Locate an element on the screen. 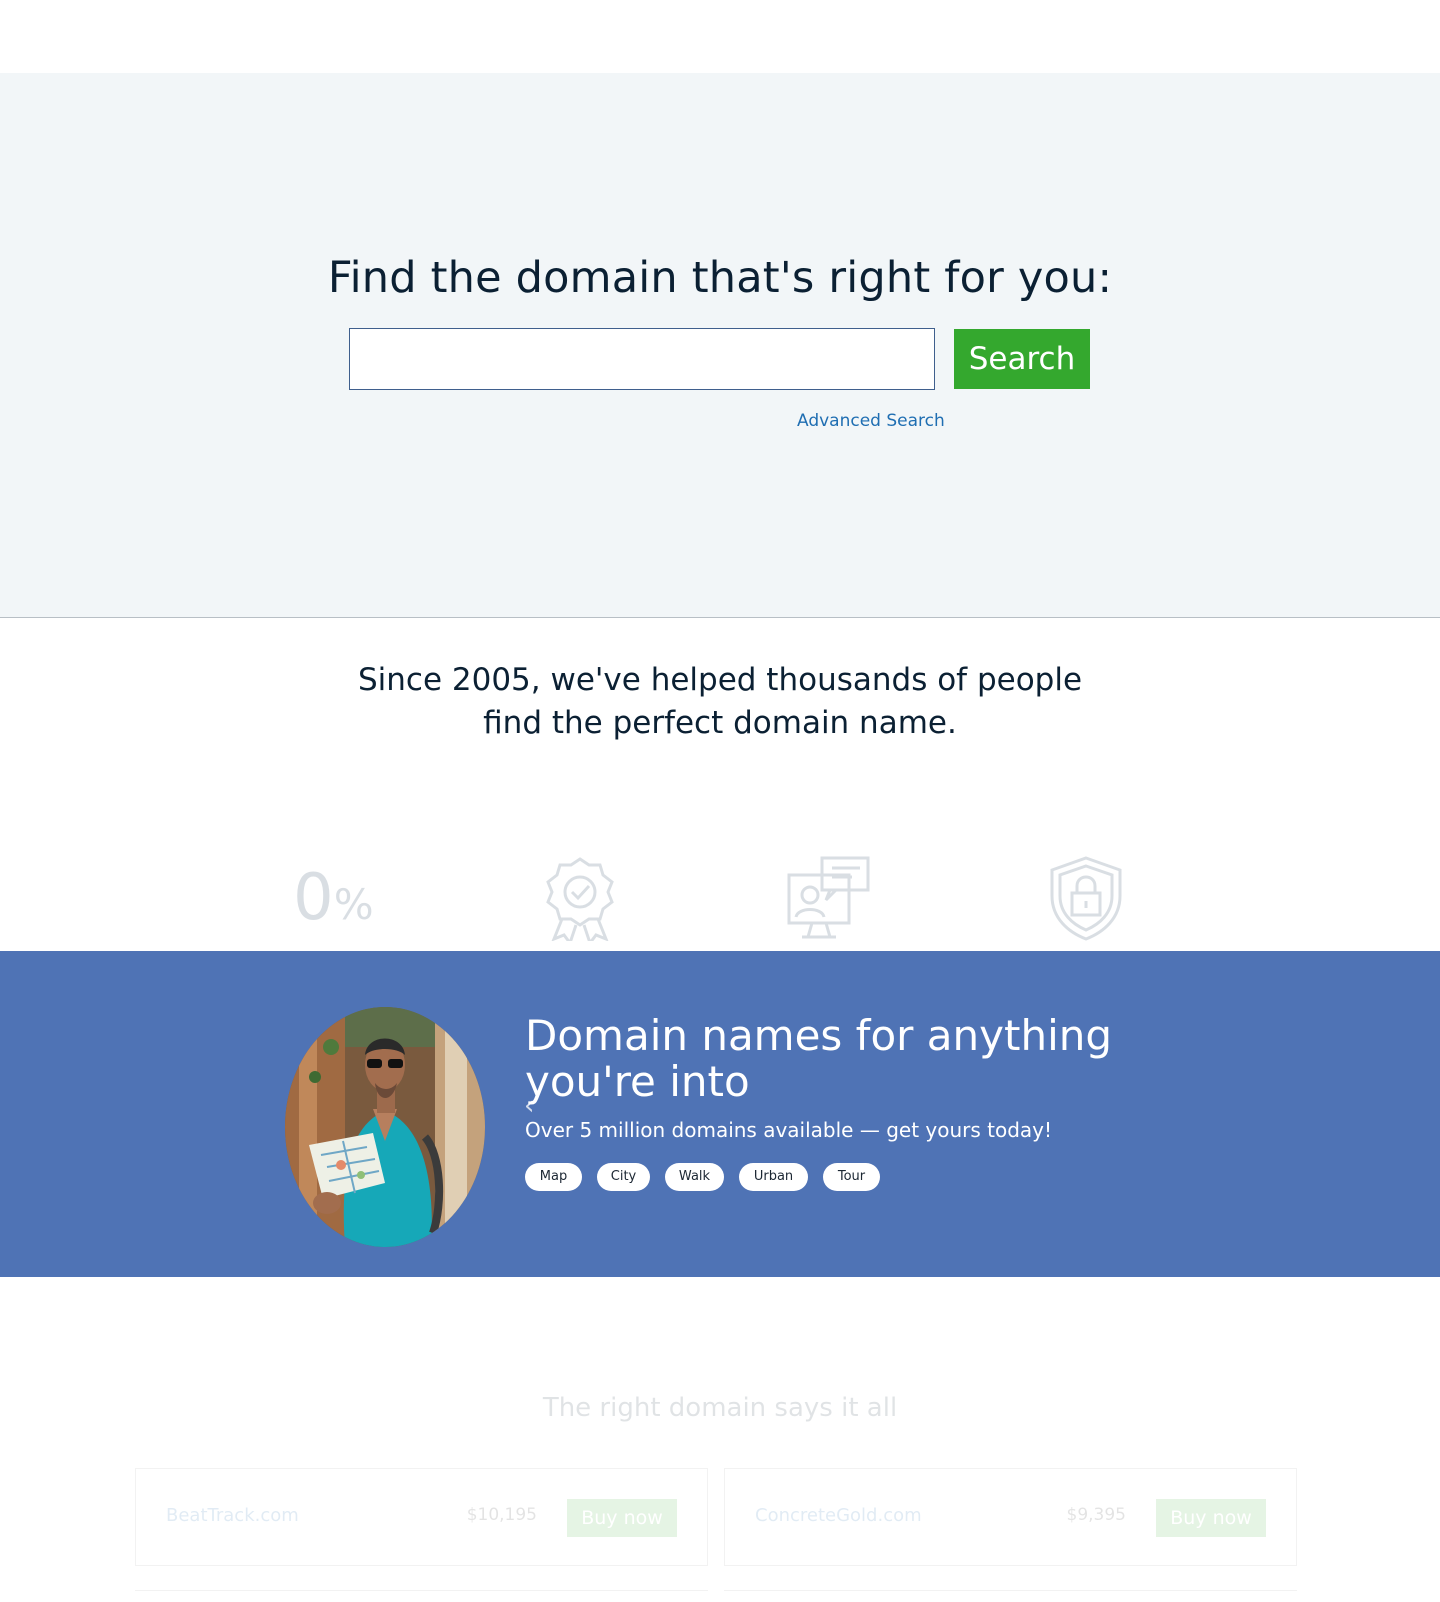  domain-listing-card: BeatTrack.com $10,195 Buy now is located at coordinates (421, 1517).